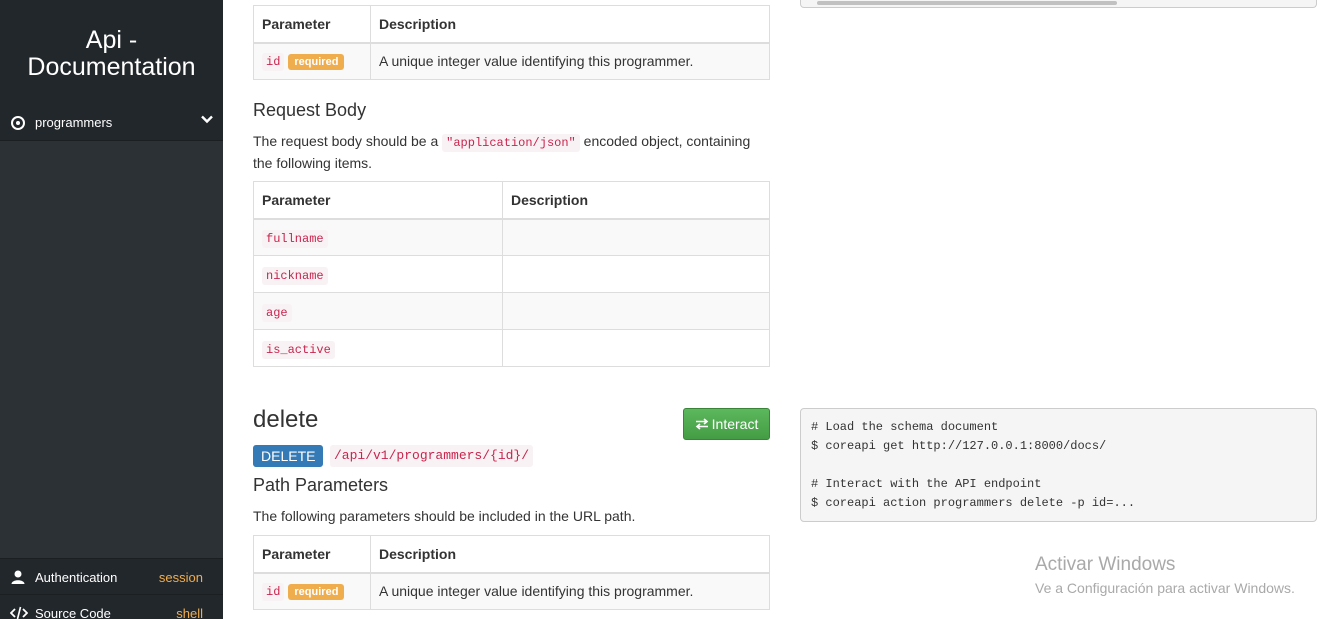 This screenshot has height=619, width=1343. I want to click on table-row: age, so click(511, 311).